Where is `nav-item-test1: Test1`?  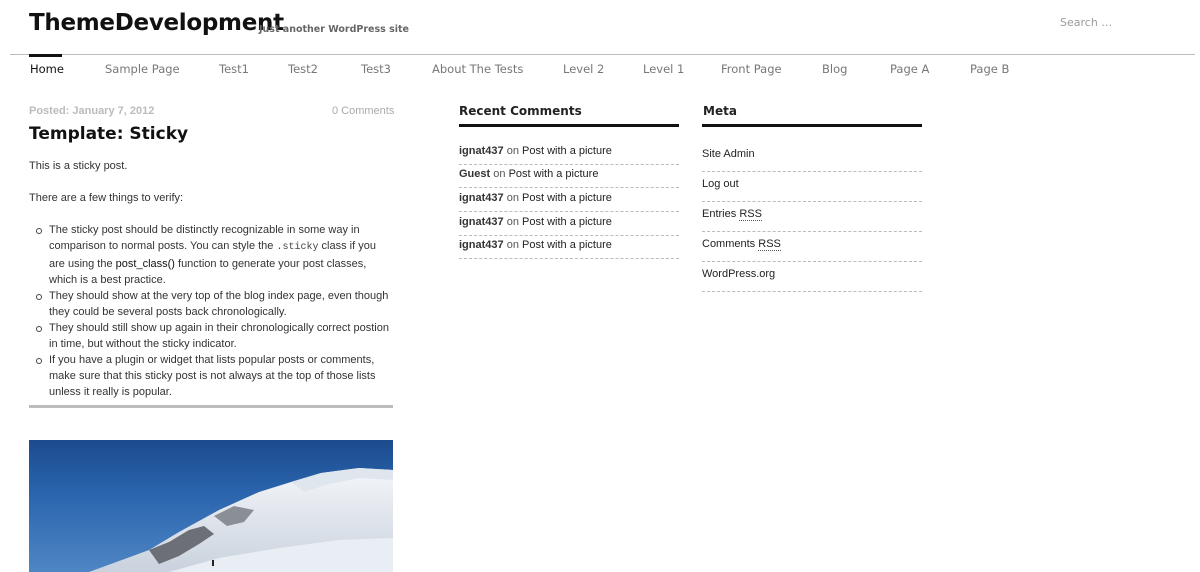
nav-item-test1: Test1 is located at coordinates (234, 69).